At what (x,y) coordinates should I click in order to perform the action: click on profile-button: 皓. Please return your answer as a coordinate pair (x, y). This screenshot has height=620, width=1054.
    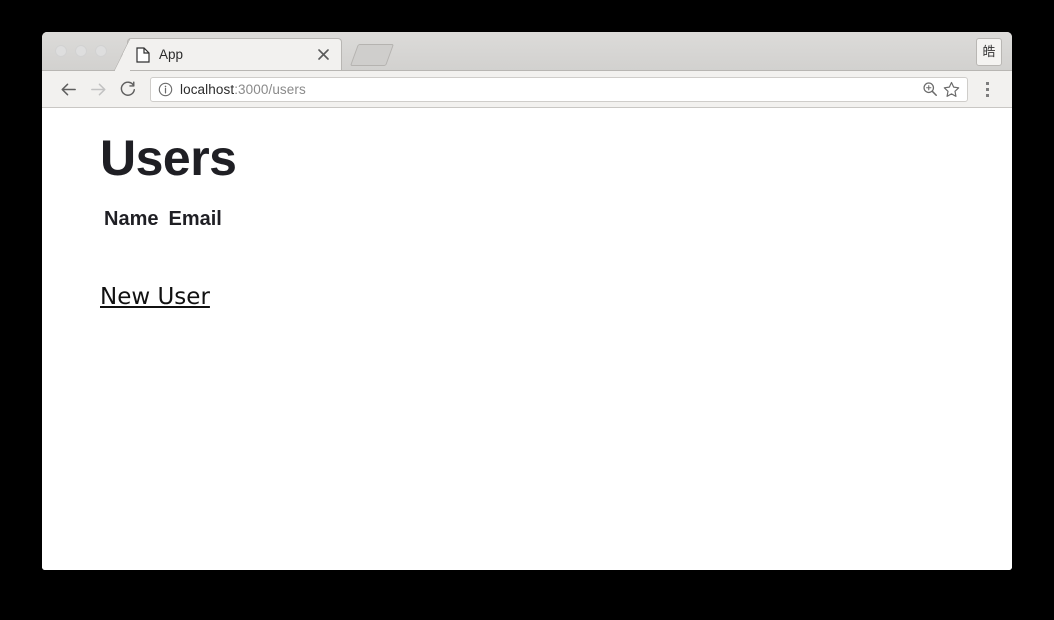
    Looking at the image, I should click on (989, 52).